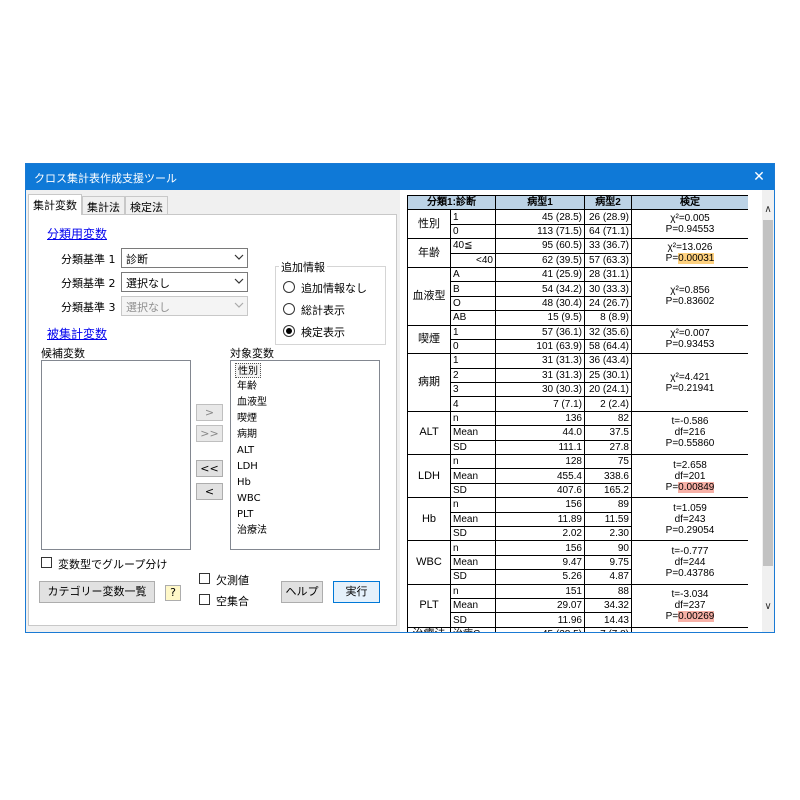 The image size is (800, 800). I want to click on vertical-scrollbar: ∧ ∨, so click(768, 411).